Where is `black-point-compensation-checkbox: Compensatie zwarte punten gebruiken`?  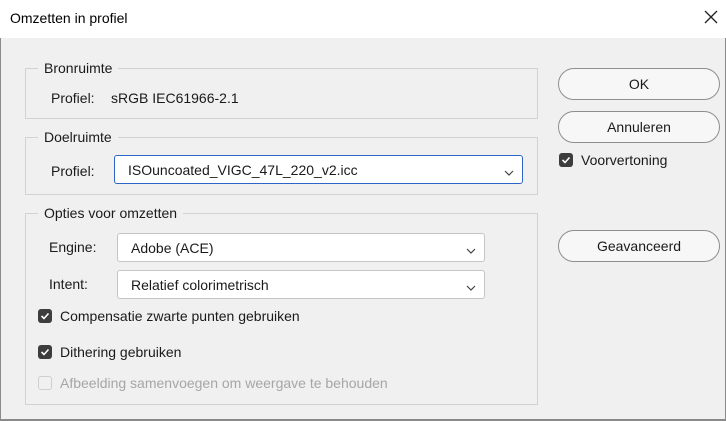 black-point-compensation-checkbox: Compensatie zwarte punten gebruiken is located at coordinates (218, 317).